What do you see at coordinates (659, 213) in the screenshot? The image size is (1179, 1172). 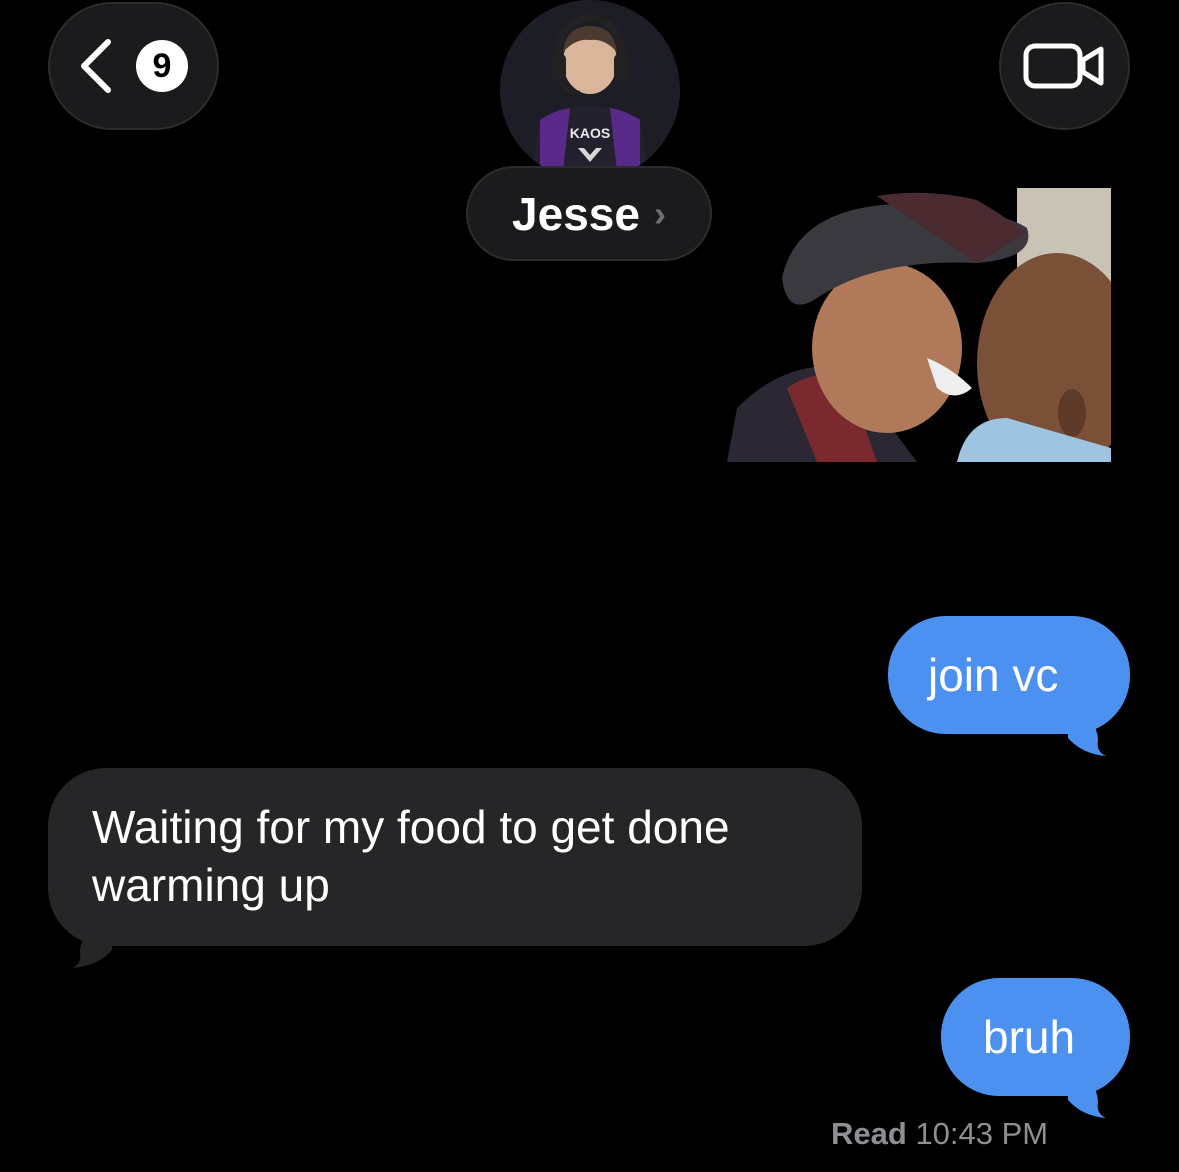 I see `chevron-right-icon: ›` at bounding box center [659, 213].